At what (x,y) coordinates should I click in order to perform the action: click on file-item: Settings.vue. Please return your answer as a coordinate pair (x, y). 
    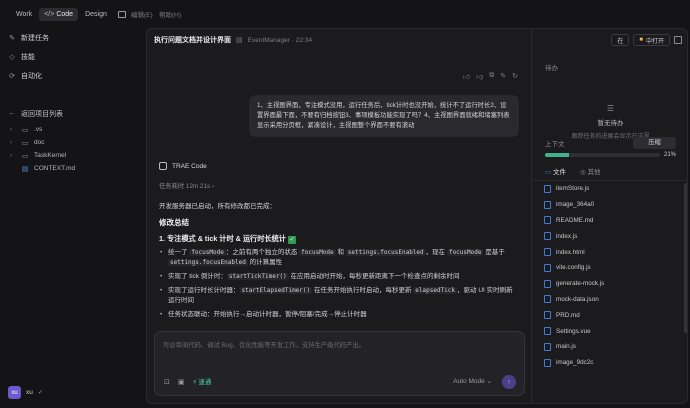
    Looking at the image, I should click on (610, 331).